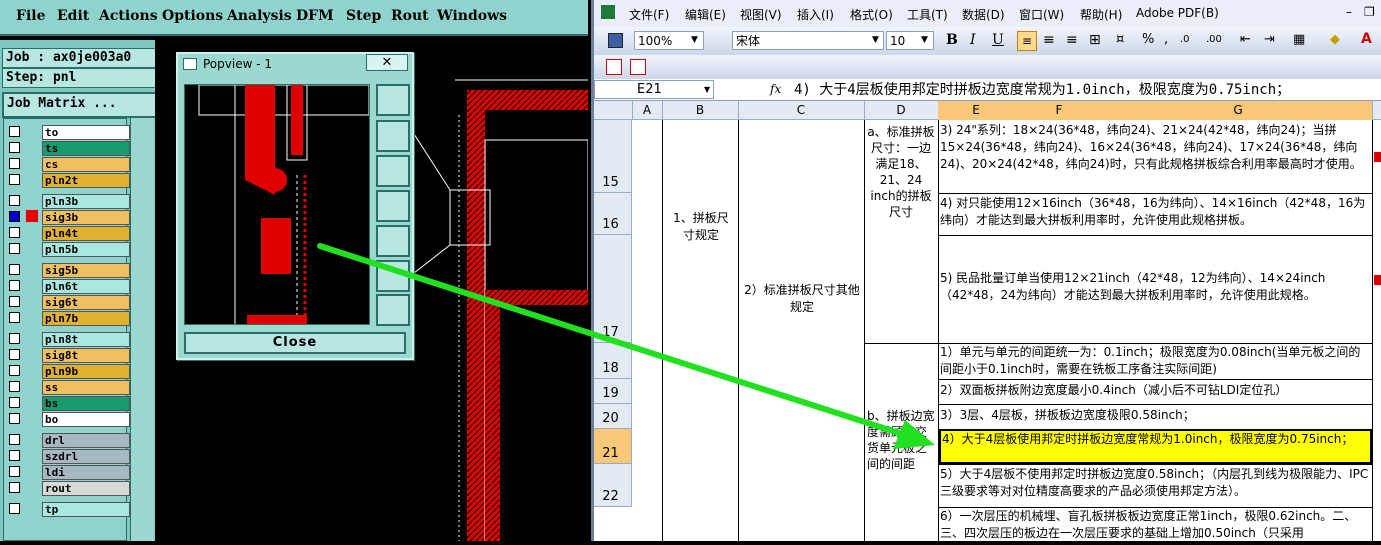  I want to click on row-header-17: 17, so click(613, 289).